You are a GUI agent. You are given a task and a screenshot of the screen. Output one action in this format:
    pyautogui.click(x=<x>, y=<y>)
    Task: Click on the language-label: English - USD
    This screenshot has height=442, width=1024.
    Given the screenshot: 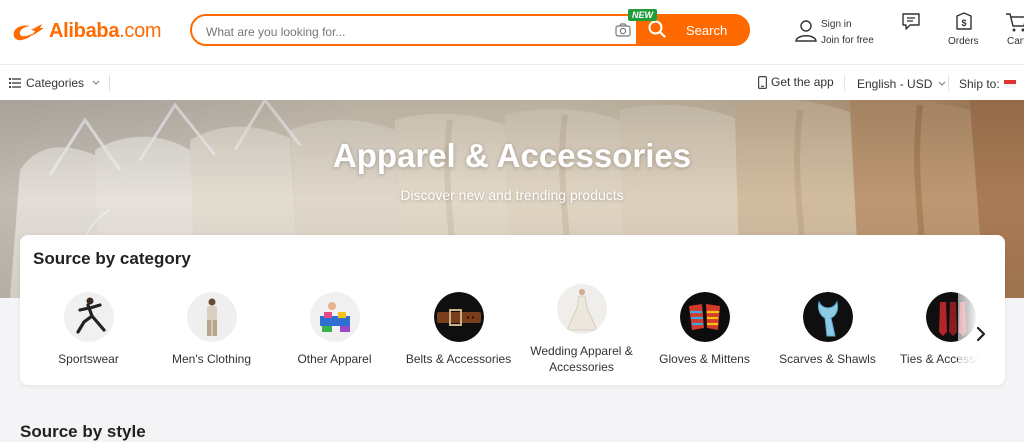 What is the action you would take?
    pyautogui.click(x=894, y=84)
    